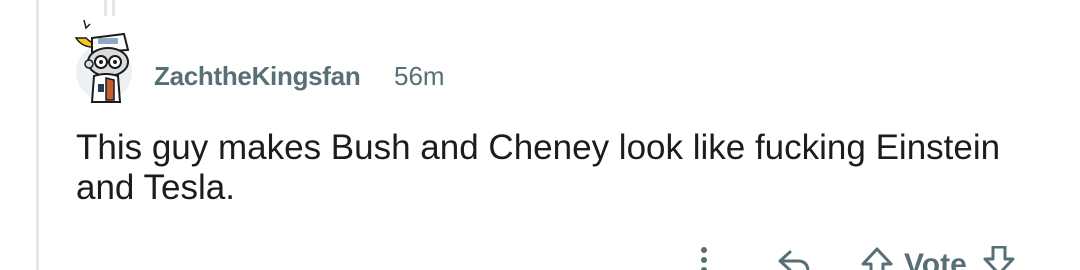  What do you see at coordinates (935, 259) in the screenshot?
I see `vote-label: Vote` at bounding box center [935, 259].